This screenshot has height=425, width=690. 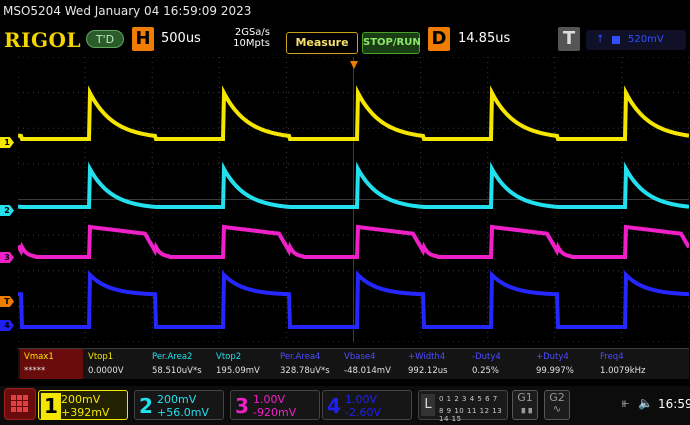 I want to click on measurement-label: Per.Area2, so click(x=172, y=357).